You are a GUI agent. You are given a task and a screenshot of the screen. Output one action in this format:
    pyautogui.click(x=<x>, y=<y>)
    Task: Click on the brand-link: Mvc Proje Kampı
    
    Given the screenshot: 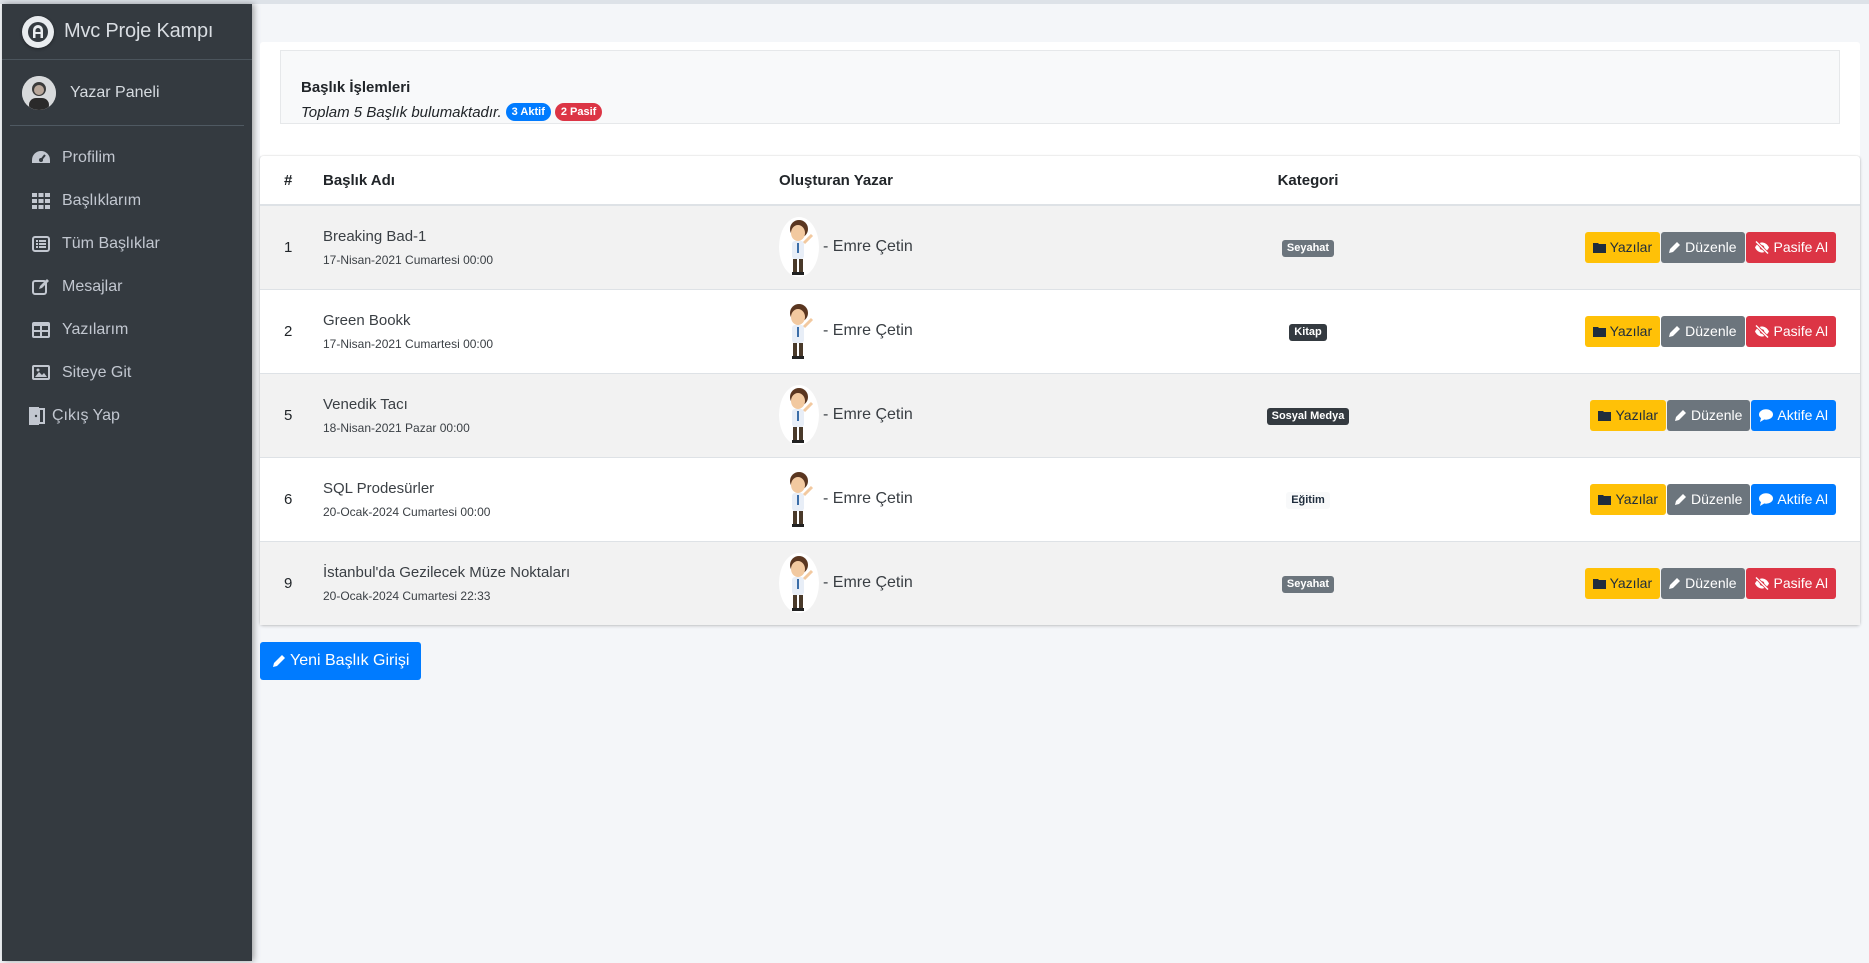 What is the action you would take?
    pyautogui.click(x=127, y=32)
    